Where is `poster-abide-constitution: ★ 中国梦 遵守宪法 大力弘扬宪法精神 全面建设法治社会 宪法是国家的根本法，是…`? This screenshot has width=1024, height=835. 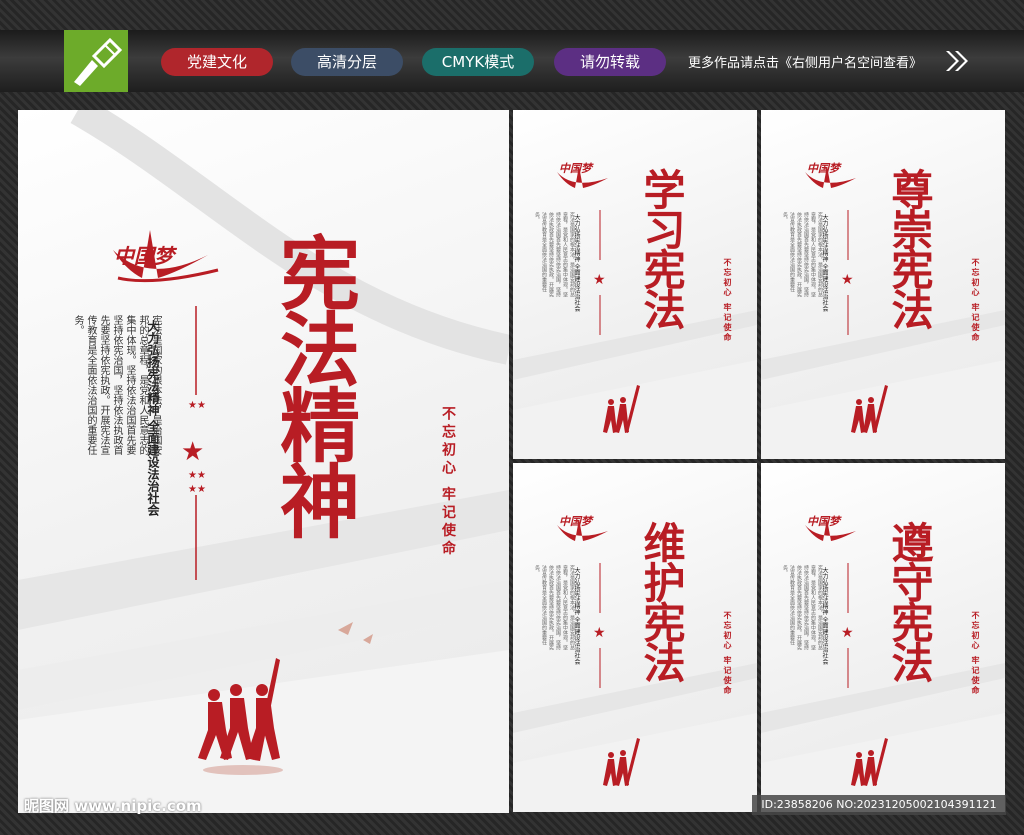
poster-abide-constitution: ★ 中国梦 遵守宪法 大力弘扬宪法精神 全面建设法治社会 宪法是国家的根本法，是… is located at coordinates (883, 637).